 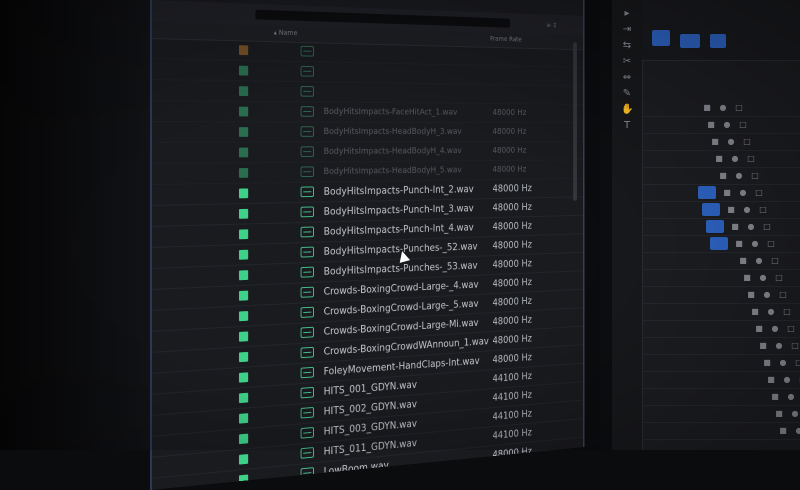 I want to click on ripple-edit-icon: ⇆, so click(x=627, y=46).